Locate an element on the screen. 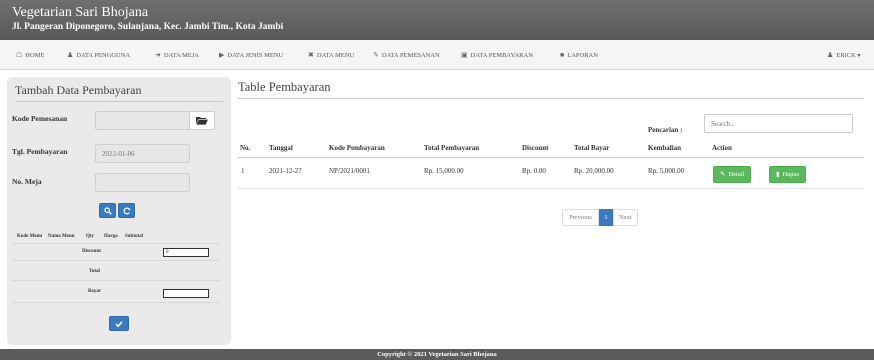  user-menu: ♟ ERICK ▾ is located at coordinates (843, 55).